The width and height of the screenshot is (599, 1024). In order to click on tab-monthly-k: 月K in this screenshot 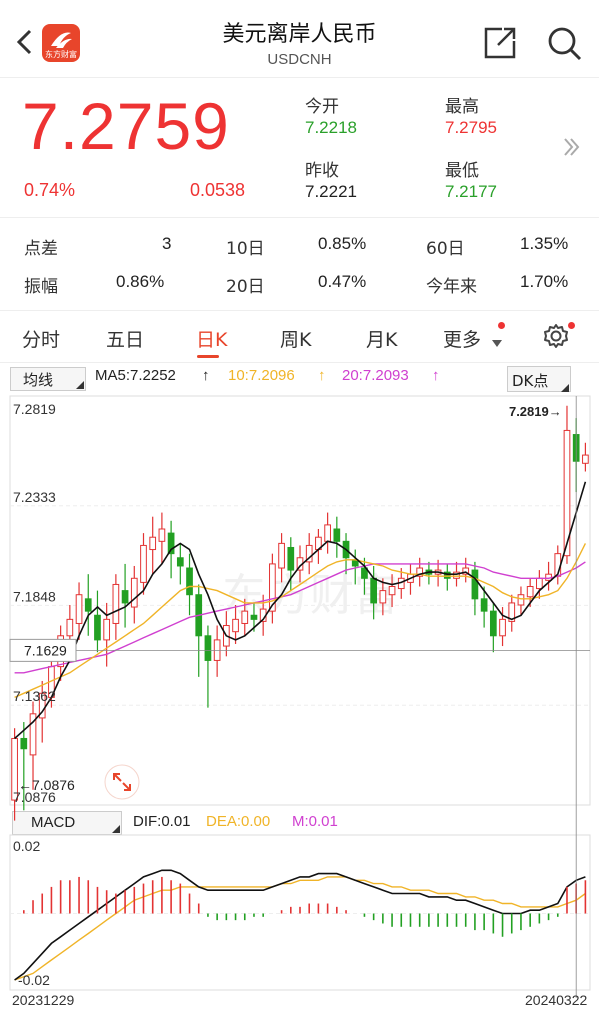, I will do `click(381, 338)`.